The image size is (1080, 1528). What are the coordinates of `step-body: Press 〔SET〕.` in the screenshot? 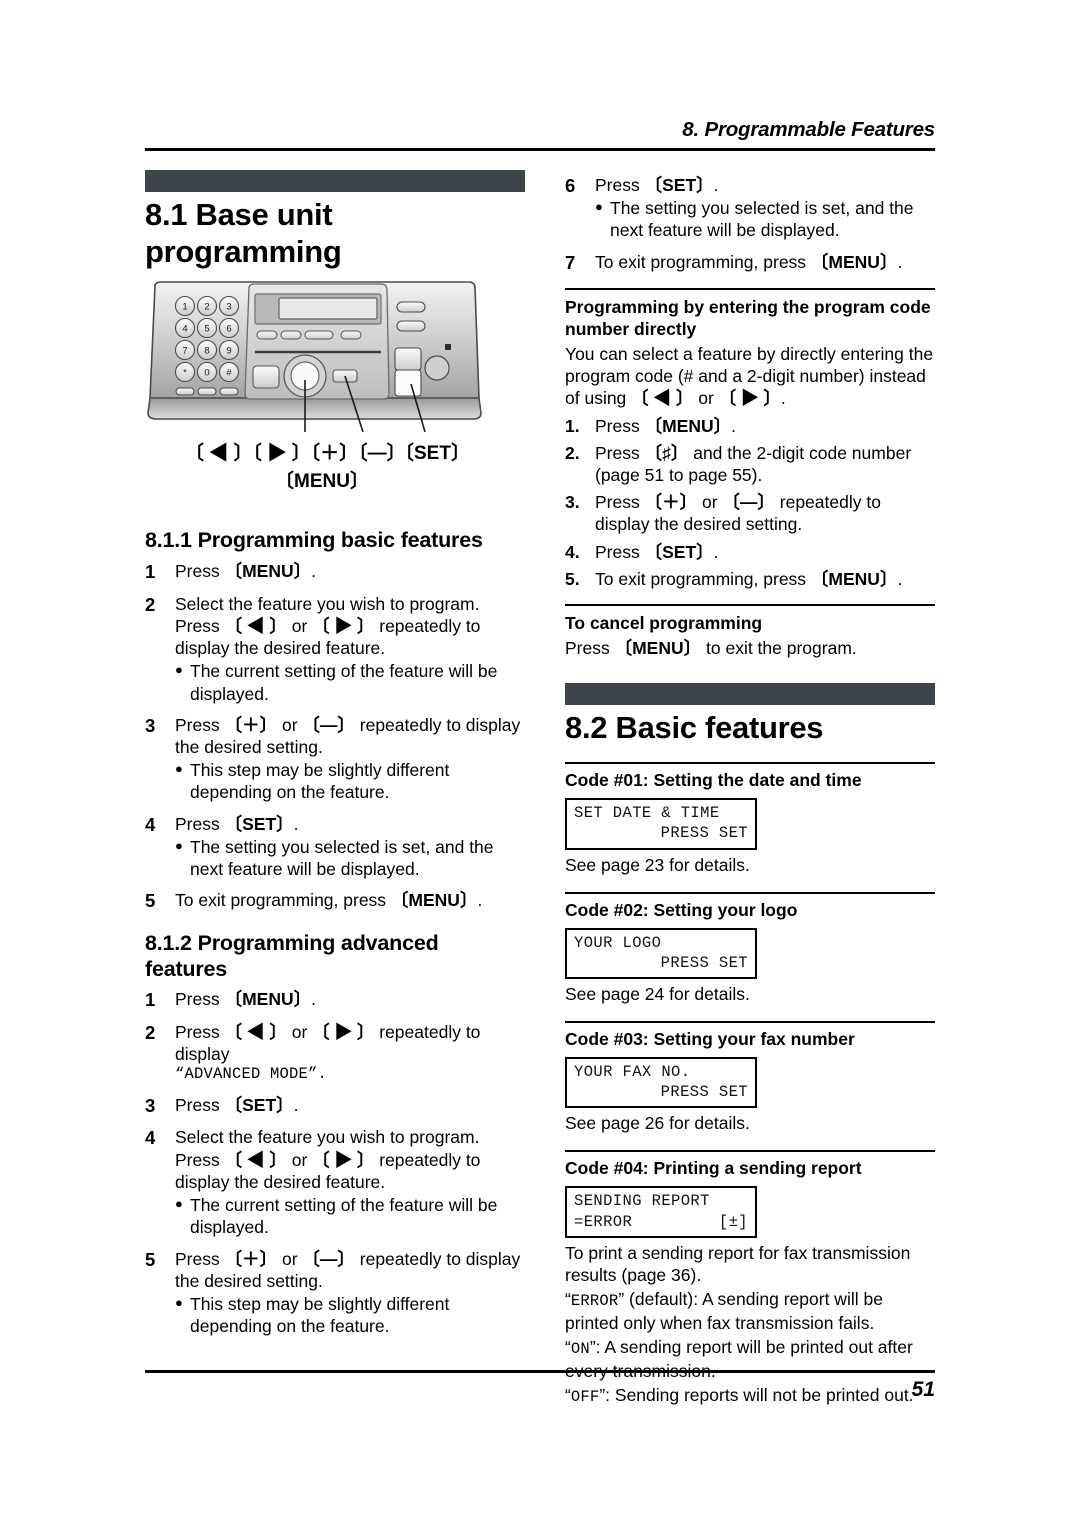 It's located at (350, 1105).